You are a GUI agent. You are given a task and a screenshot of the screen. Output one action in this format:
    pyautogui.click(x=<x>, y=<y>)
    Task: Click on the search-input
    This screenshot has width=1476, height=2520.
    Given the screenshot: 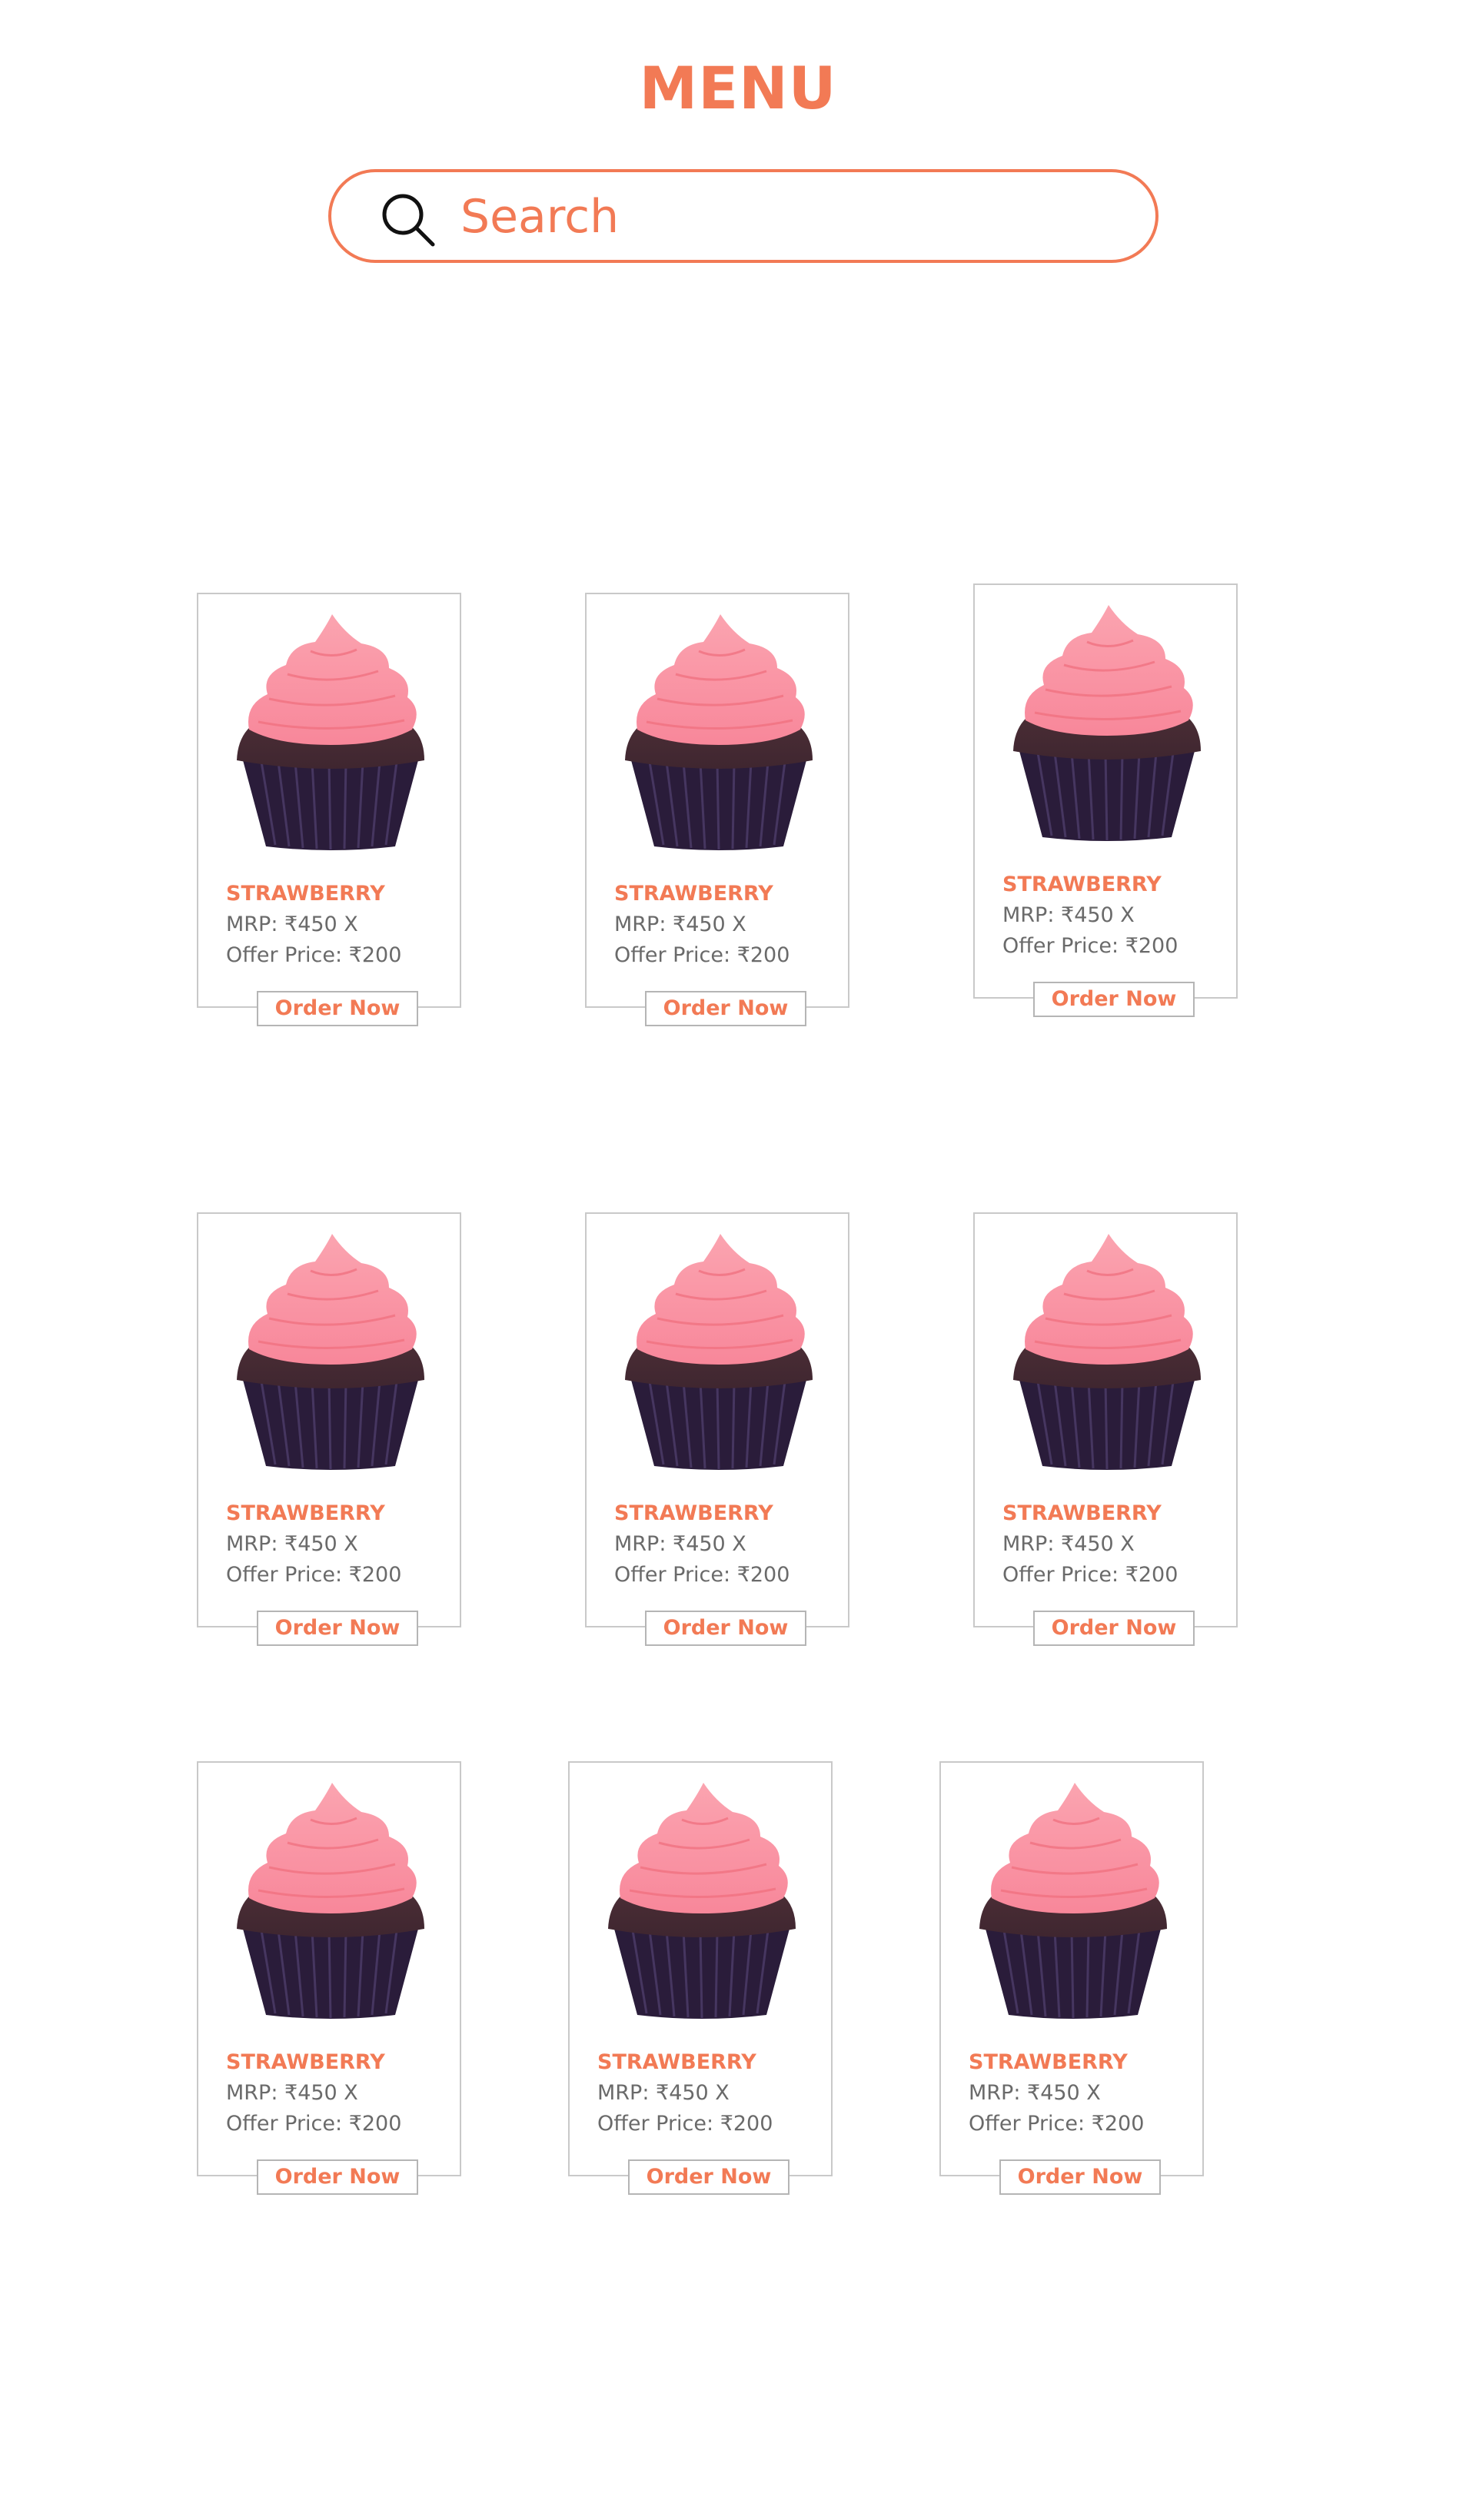 What is the action you would take?
    pyautogui.click(x=791, y=217)
    